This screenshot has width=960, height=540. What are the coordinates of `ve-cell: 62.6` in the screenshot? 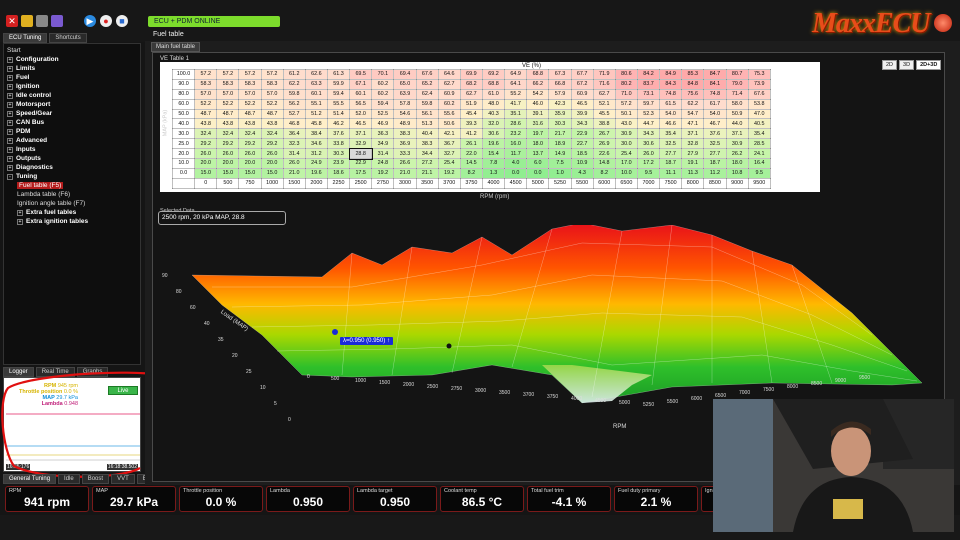 It's located at (316, 74).